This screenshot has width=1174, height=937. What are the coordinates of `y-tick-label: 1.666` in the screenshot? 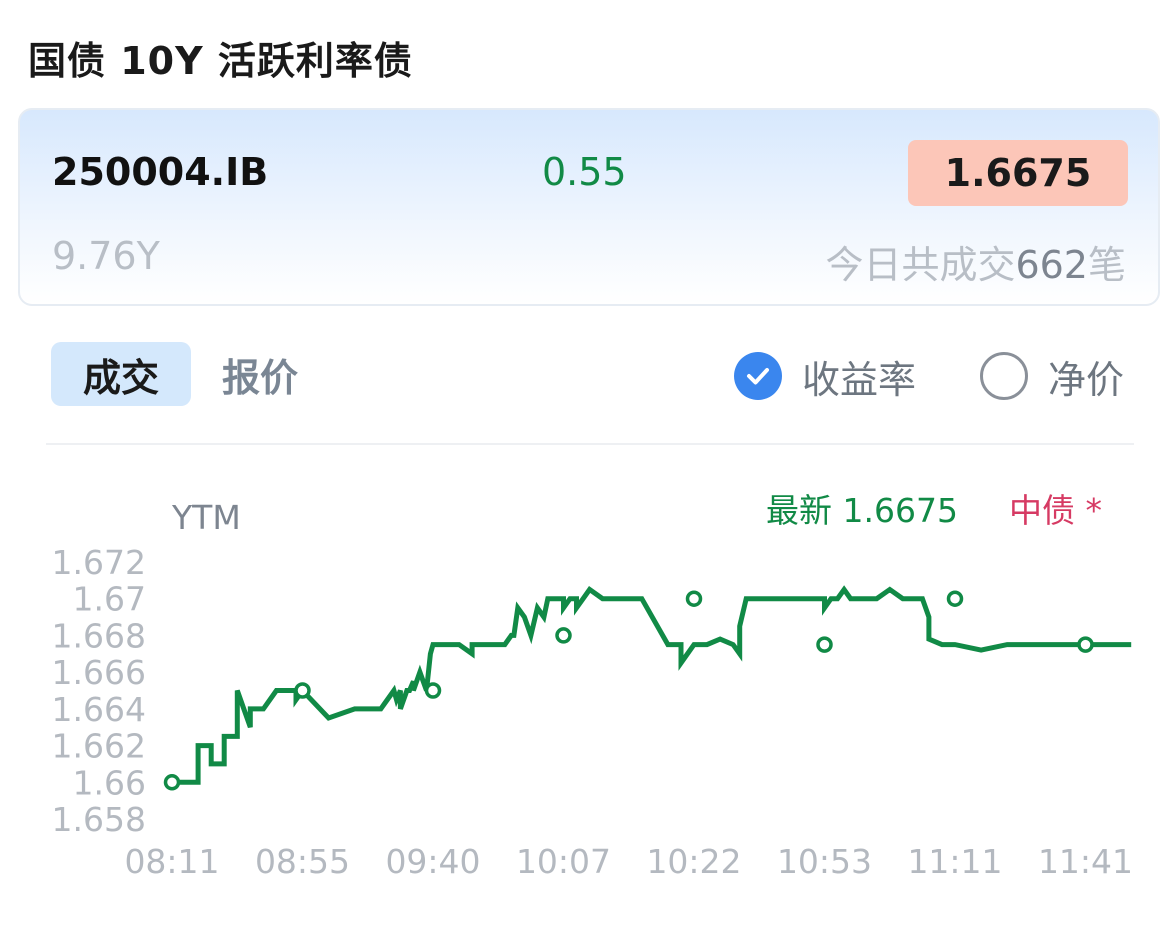 It's located at (99, 672).